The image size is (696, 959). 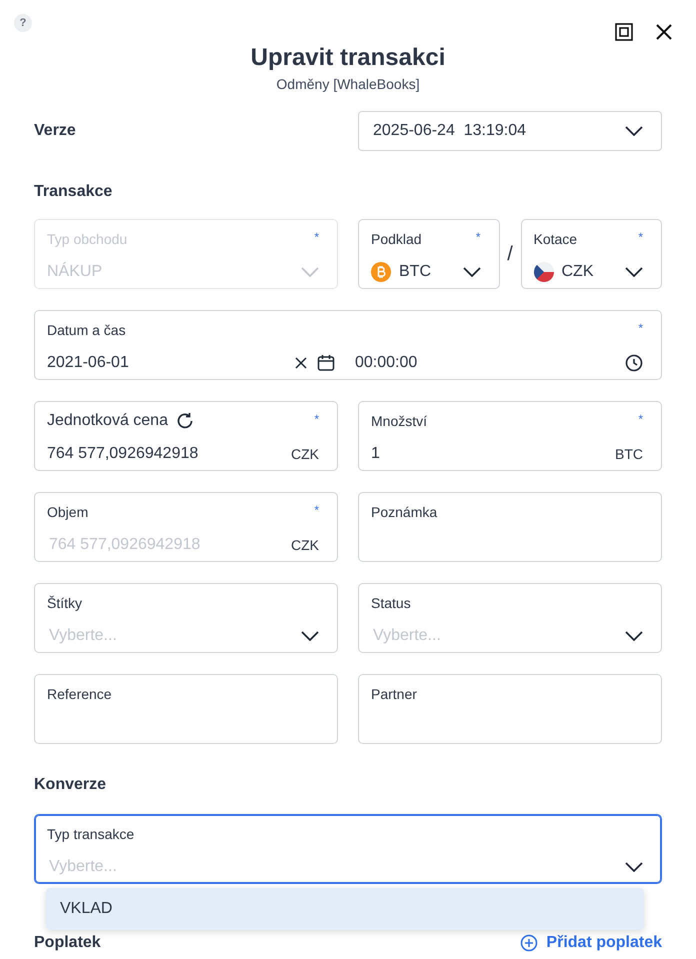 I want to click on field-label: Typ obchodu, so click(x=87, y=239).